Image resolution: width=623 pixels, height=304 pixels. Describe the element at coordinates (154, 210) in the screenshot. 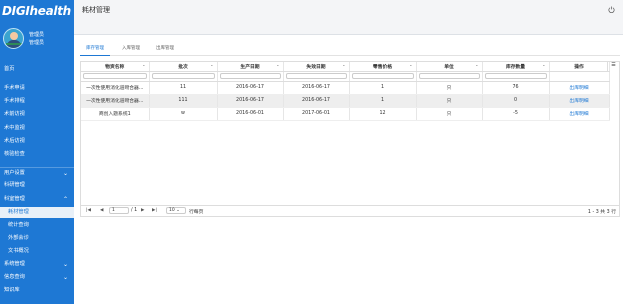

I see `last-page-button: ▶|` at that location.